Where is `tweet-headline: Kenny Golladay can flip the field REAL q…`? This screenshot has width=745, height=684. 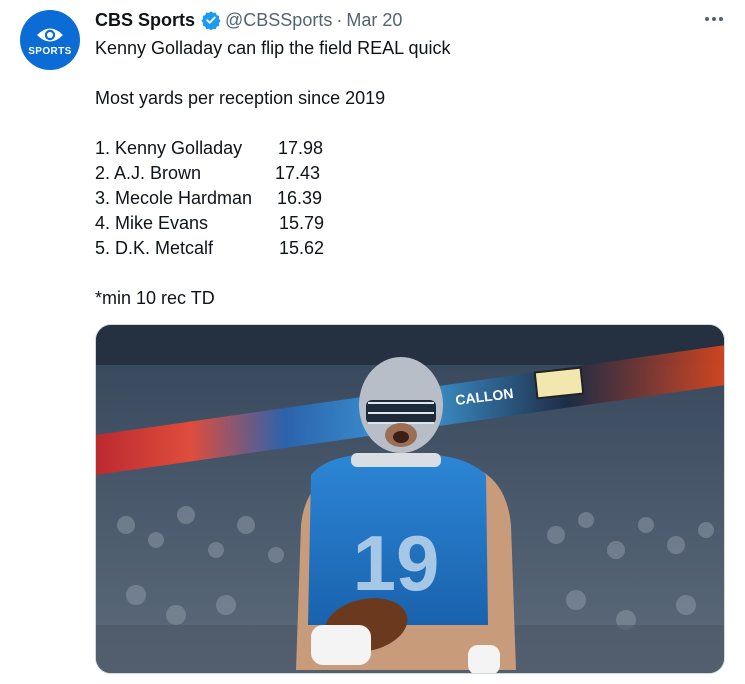 tweet-headline: Kenny Golladay can flip the field REAL q… is located at coordinates (273, 48).